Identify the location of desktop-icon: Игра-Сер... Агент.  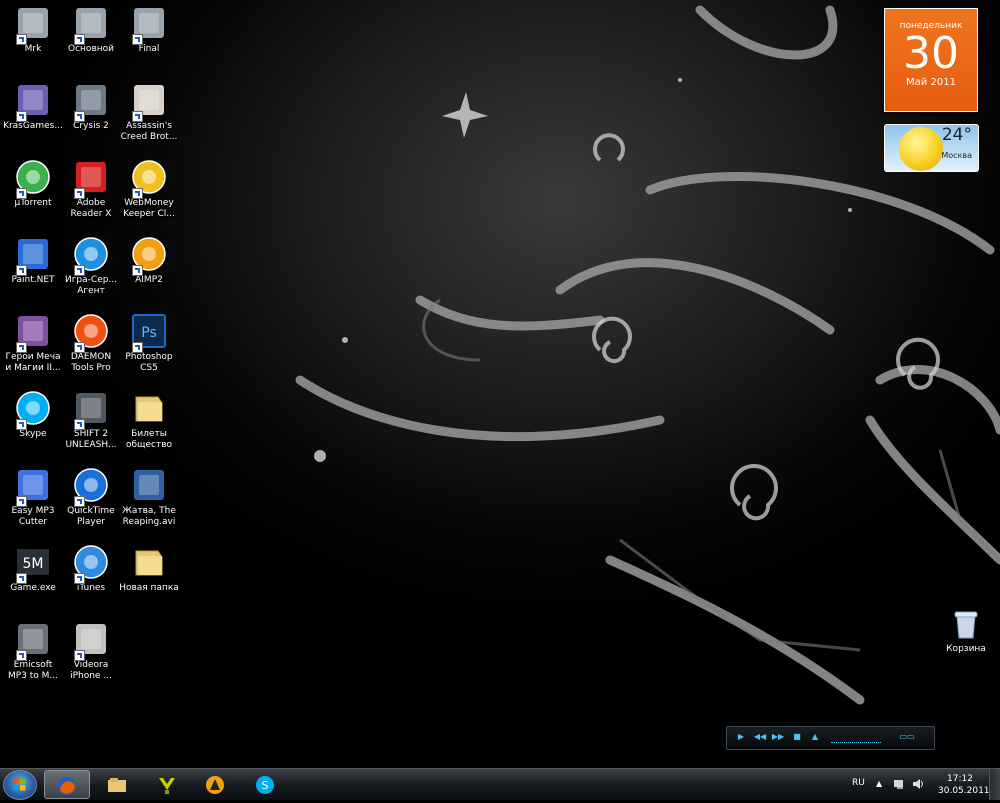
(91, 274).